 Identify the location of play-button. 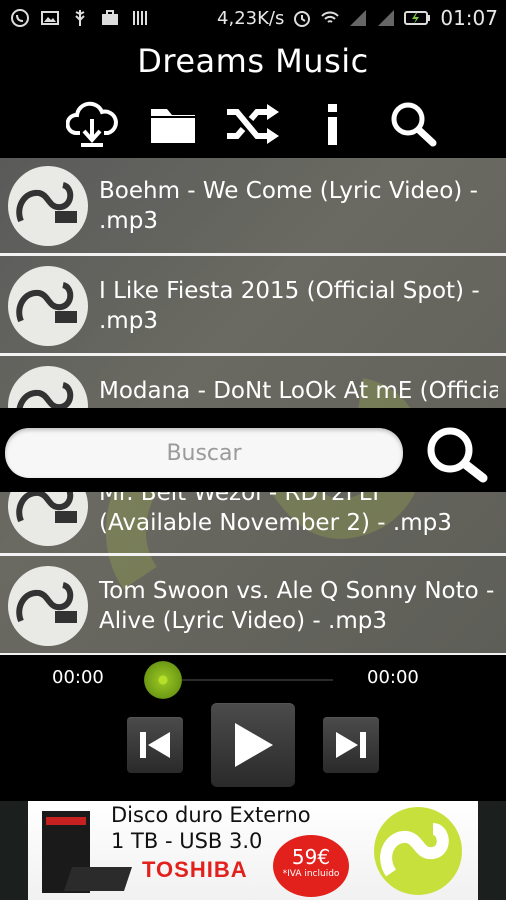
(253, 745).